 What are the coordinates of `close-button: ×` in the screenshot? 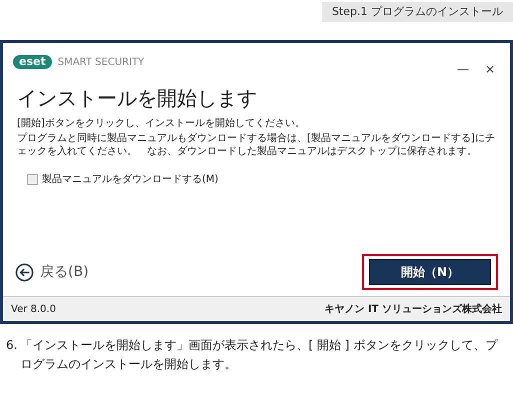 It's located at (490, 69).